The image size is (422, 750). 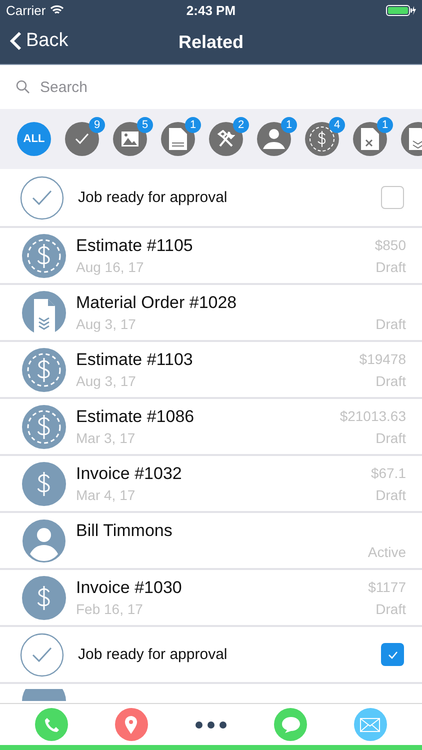 I want to click on image-icon, so click(x=130, y=139).